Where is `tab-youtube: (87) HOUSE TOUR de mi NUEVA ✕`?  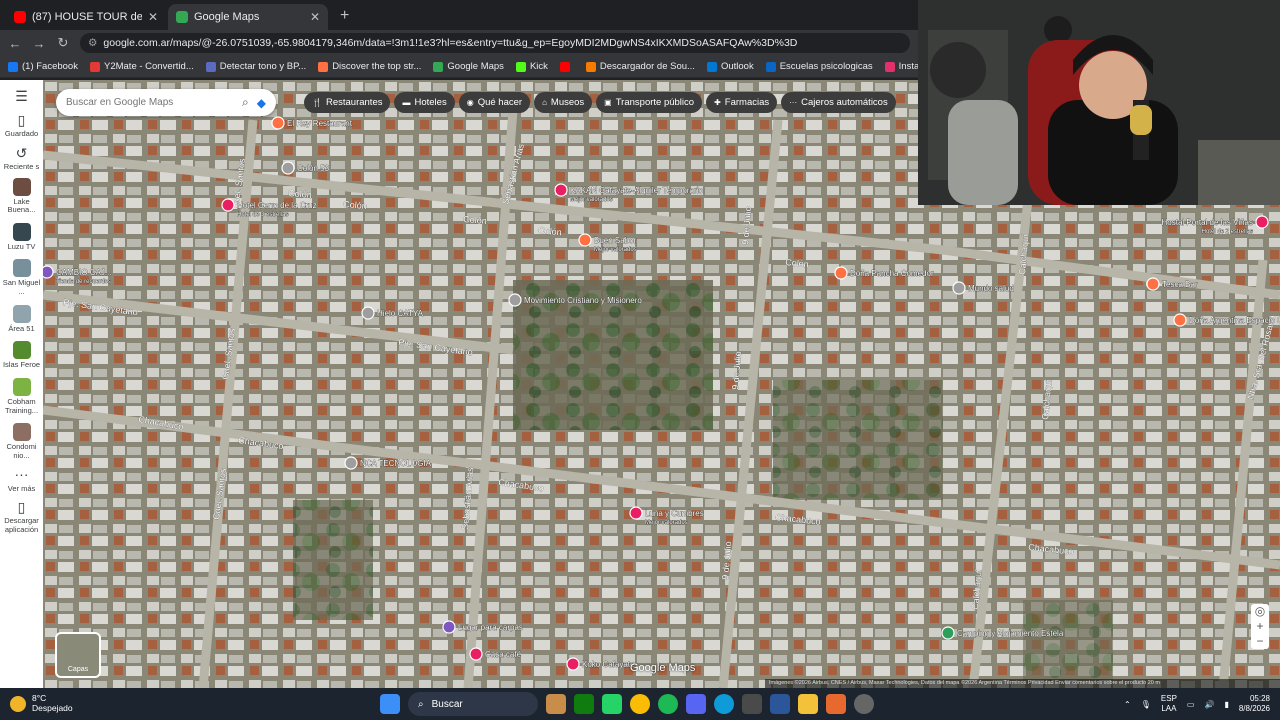 tab-youtube: (87) HOUSE TOUR de mi NUEVA ✕ is located at coordinates (86, 17).